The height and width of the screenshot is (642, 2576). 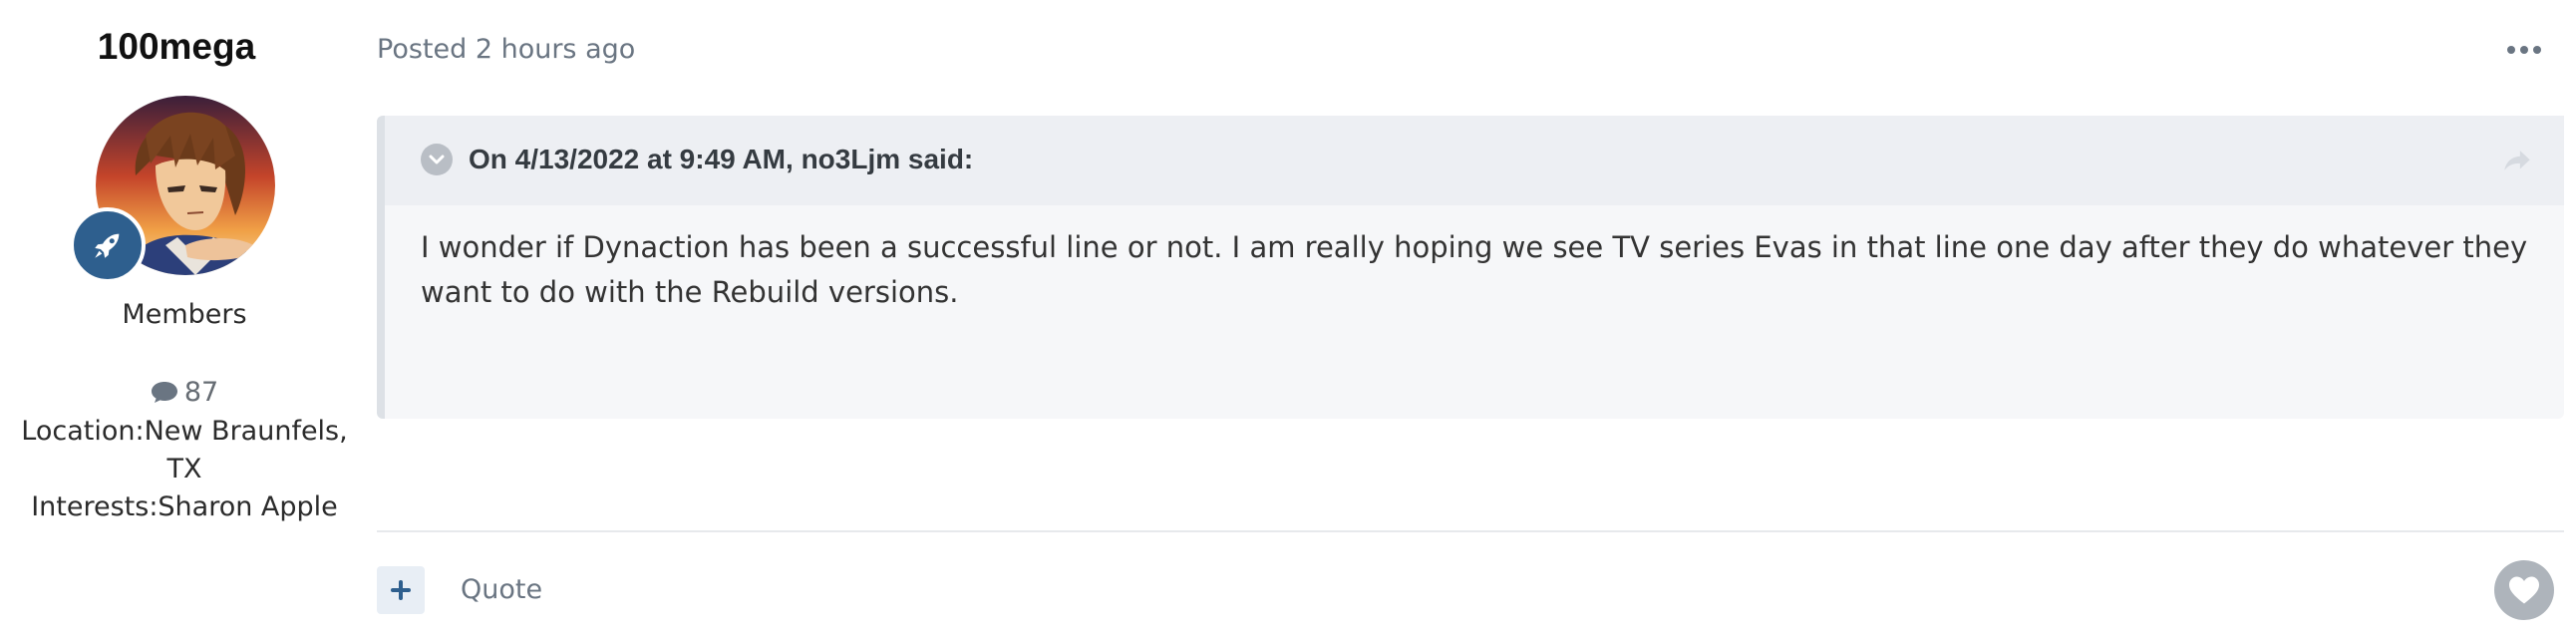 What do you see at coordinates (506, 49) in the screenshot?
I see `post-timestamp: Posted 2 hours ago` at bounding box center [506, 49].